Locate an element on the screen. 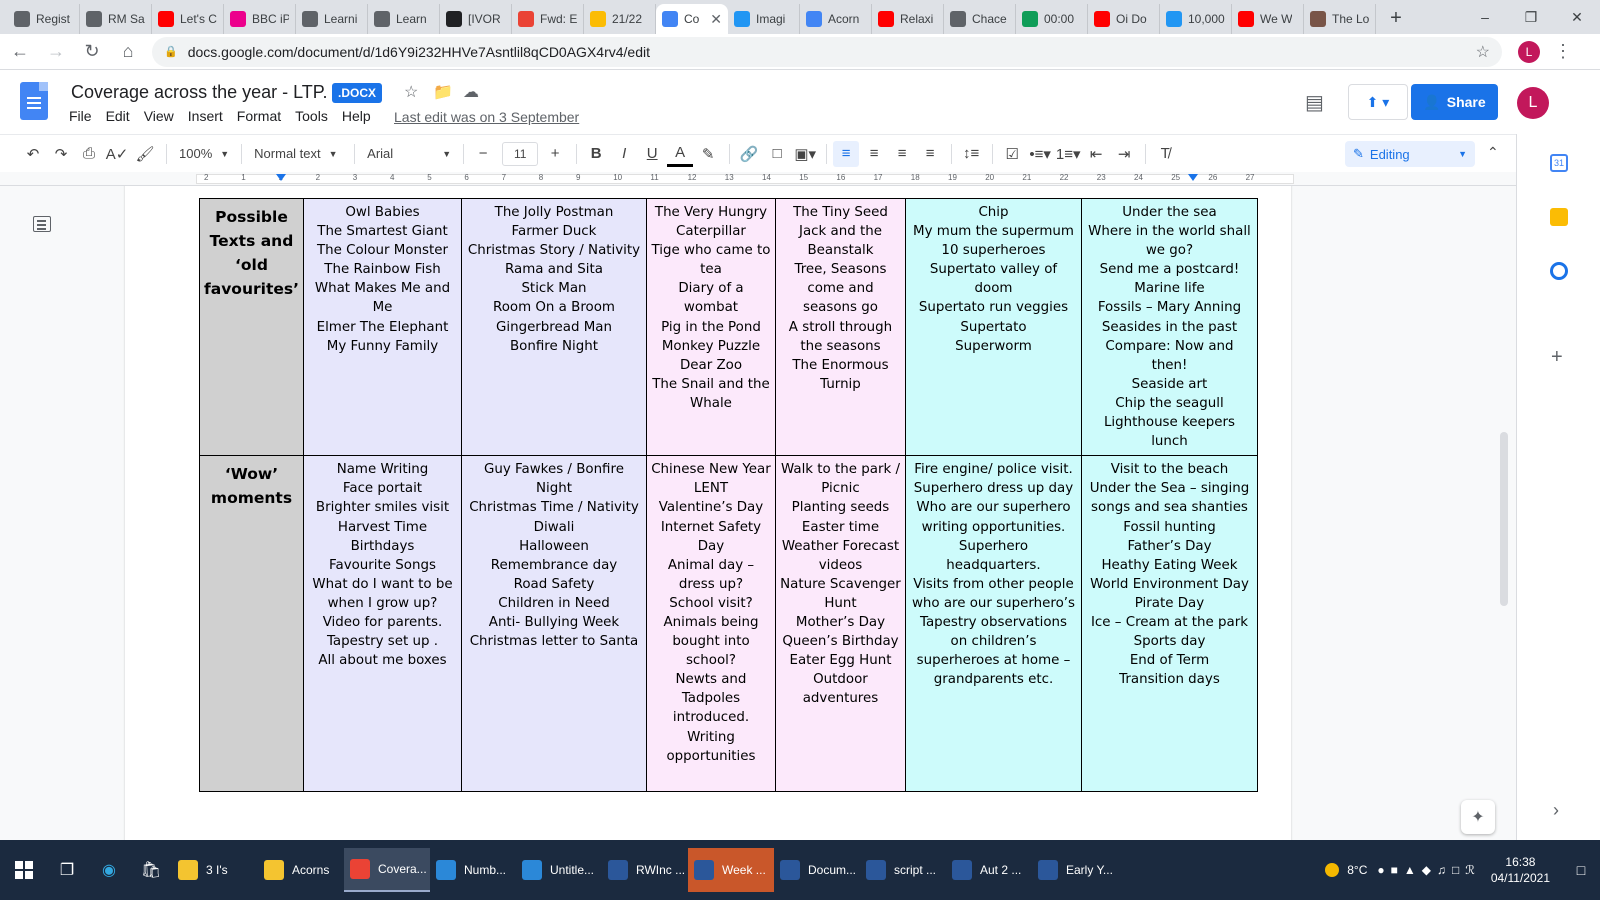 This screenshot has width=1600, height=900. spellcheck-icon: A✓ is located at coordinates (117, 154).